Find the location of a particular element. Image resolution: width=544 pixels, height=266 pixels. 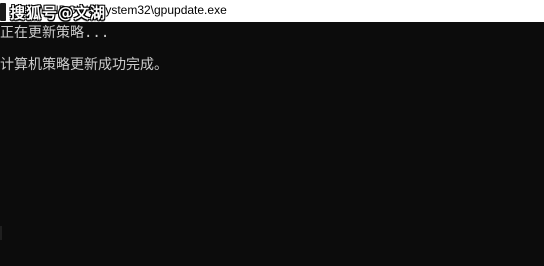

watermark-logo-icon is located at coordinates (3, 12).